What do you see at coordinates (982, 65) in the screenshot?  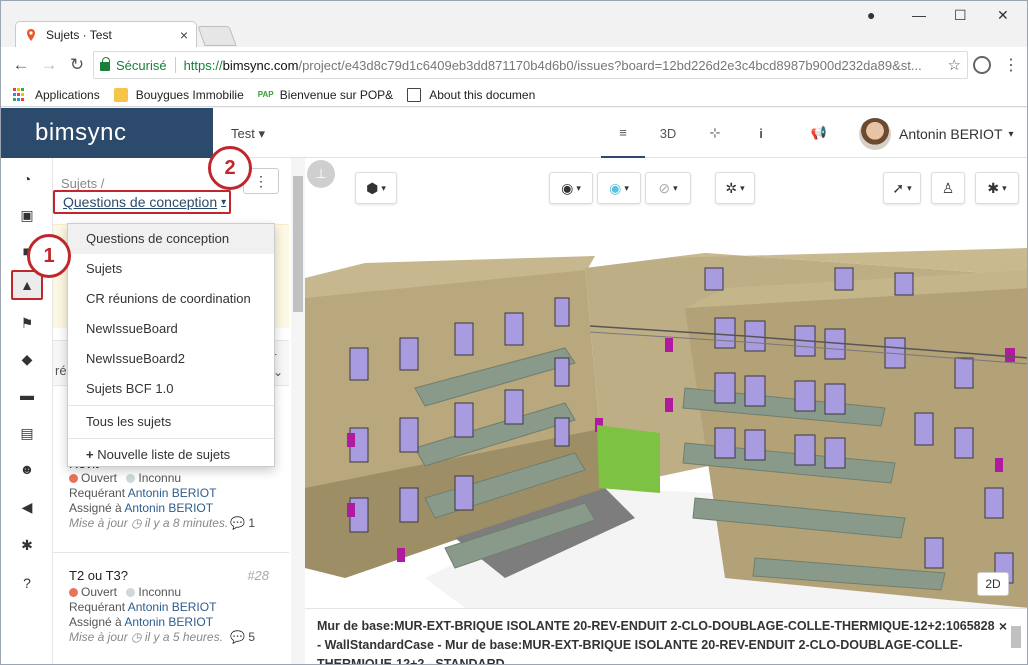 I see `extension-icon` at bounding box center [982, 65].